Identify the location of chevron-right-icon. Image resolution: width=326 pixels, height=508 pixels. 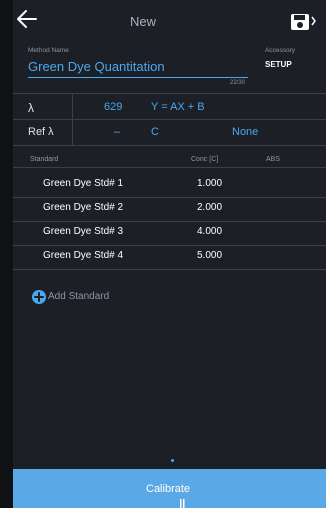
(313, 21).